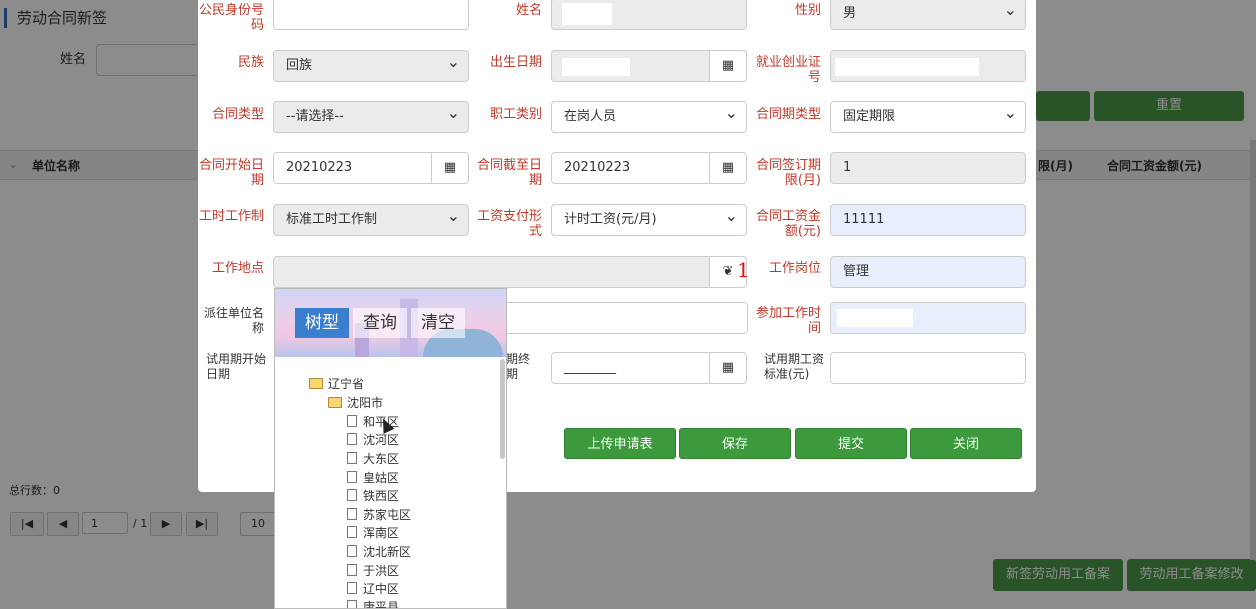 The image size is (1256, 609). Describe the element at coordinates (346, 384) in the screenshot. I see `province-label: 辽宁省` at that location.